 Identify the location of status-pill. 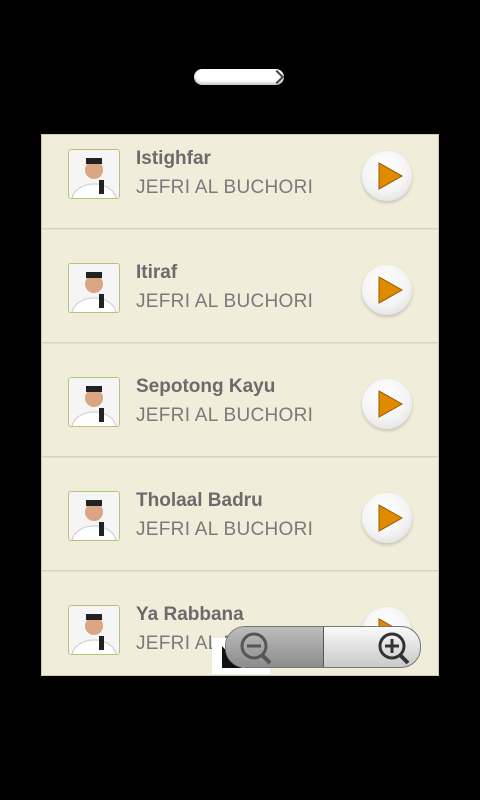
(239, 77).